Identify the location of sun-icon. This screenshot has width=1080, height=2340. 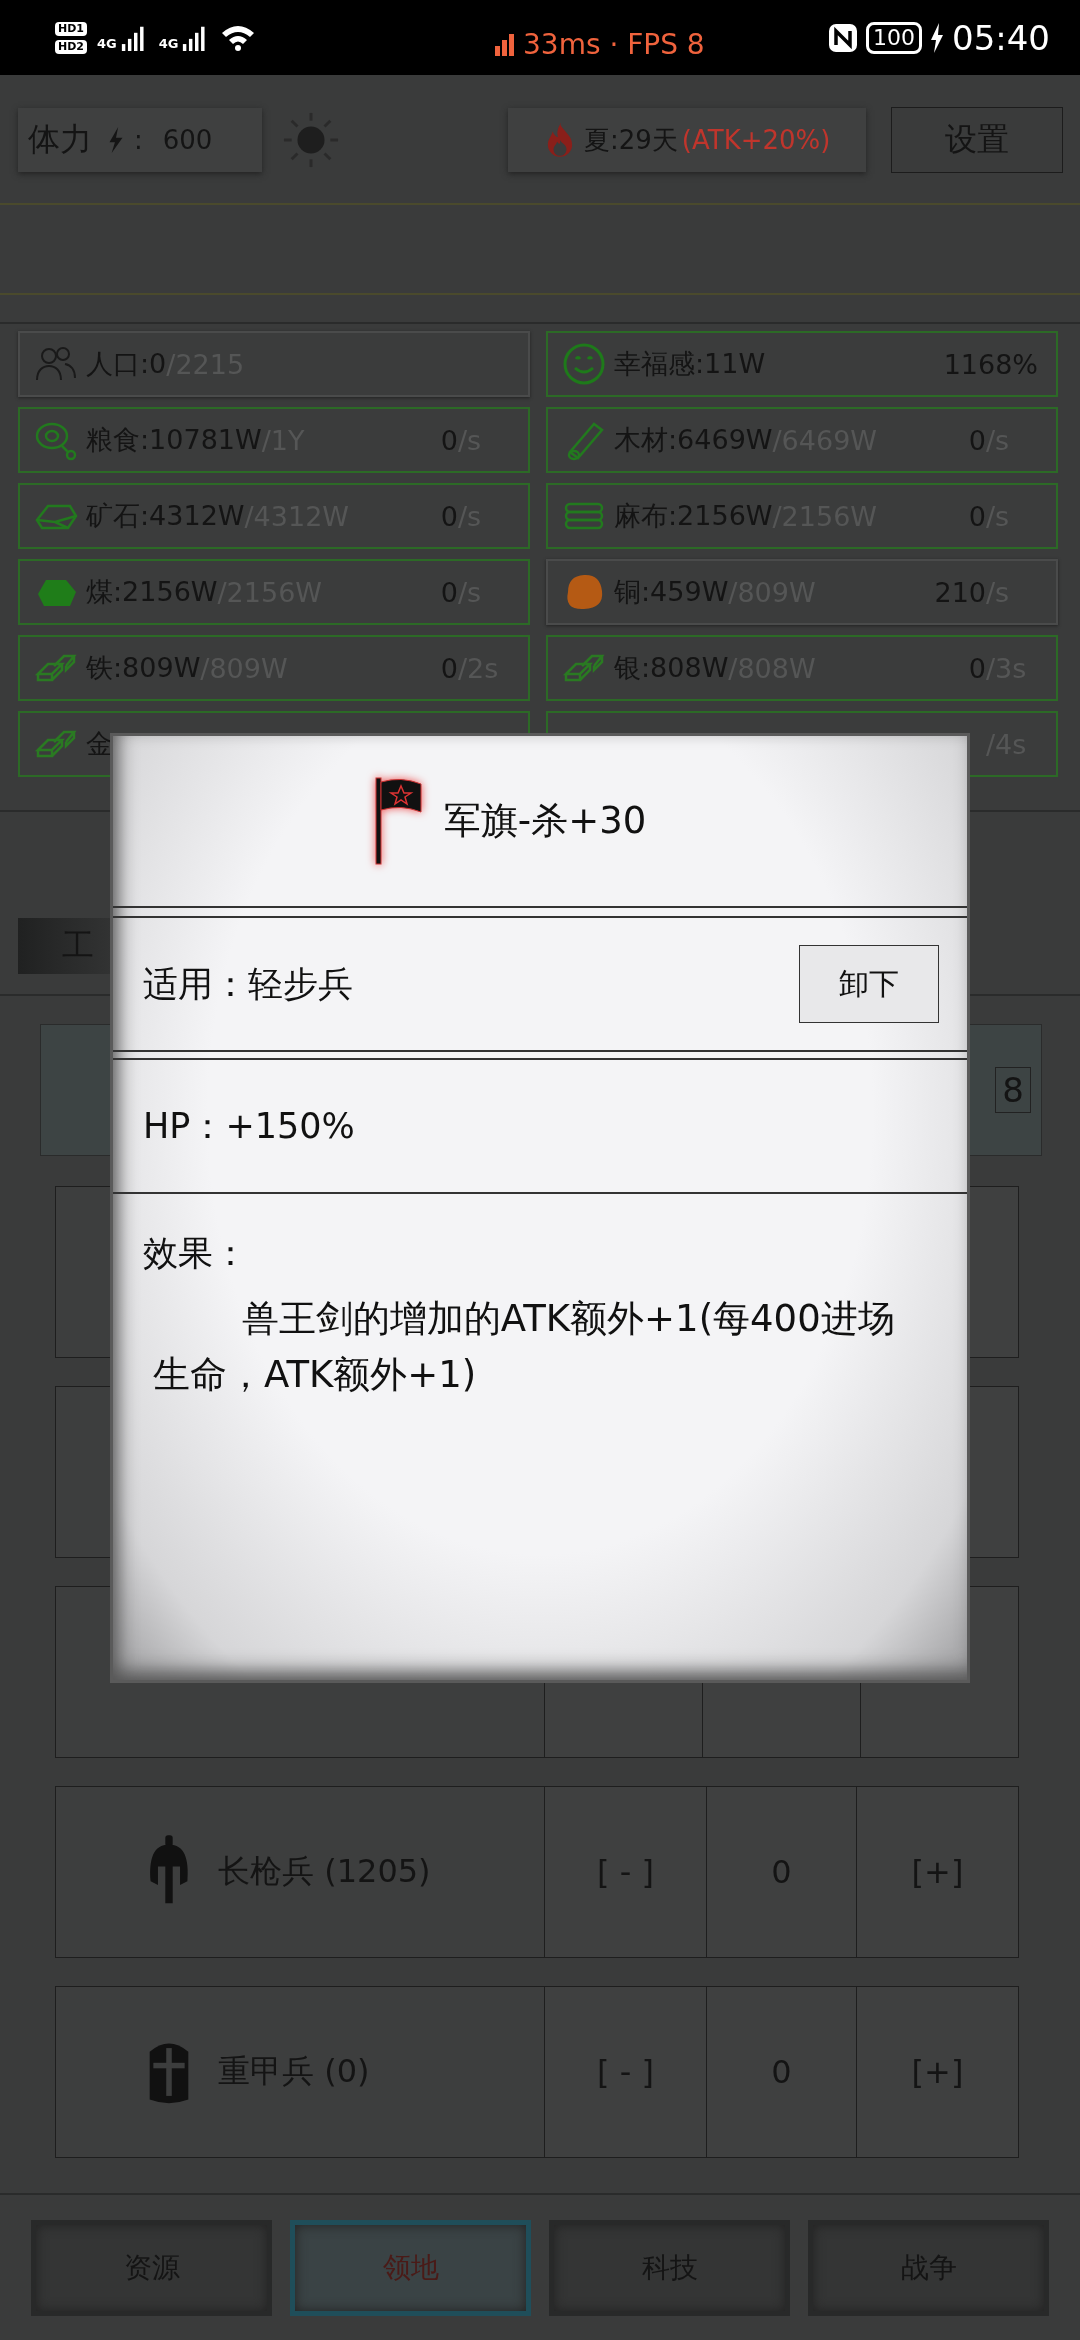
(311, 140).